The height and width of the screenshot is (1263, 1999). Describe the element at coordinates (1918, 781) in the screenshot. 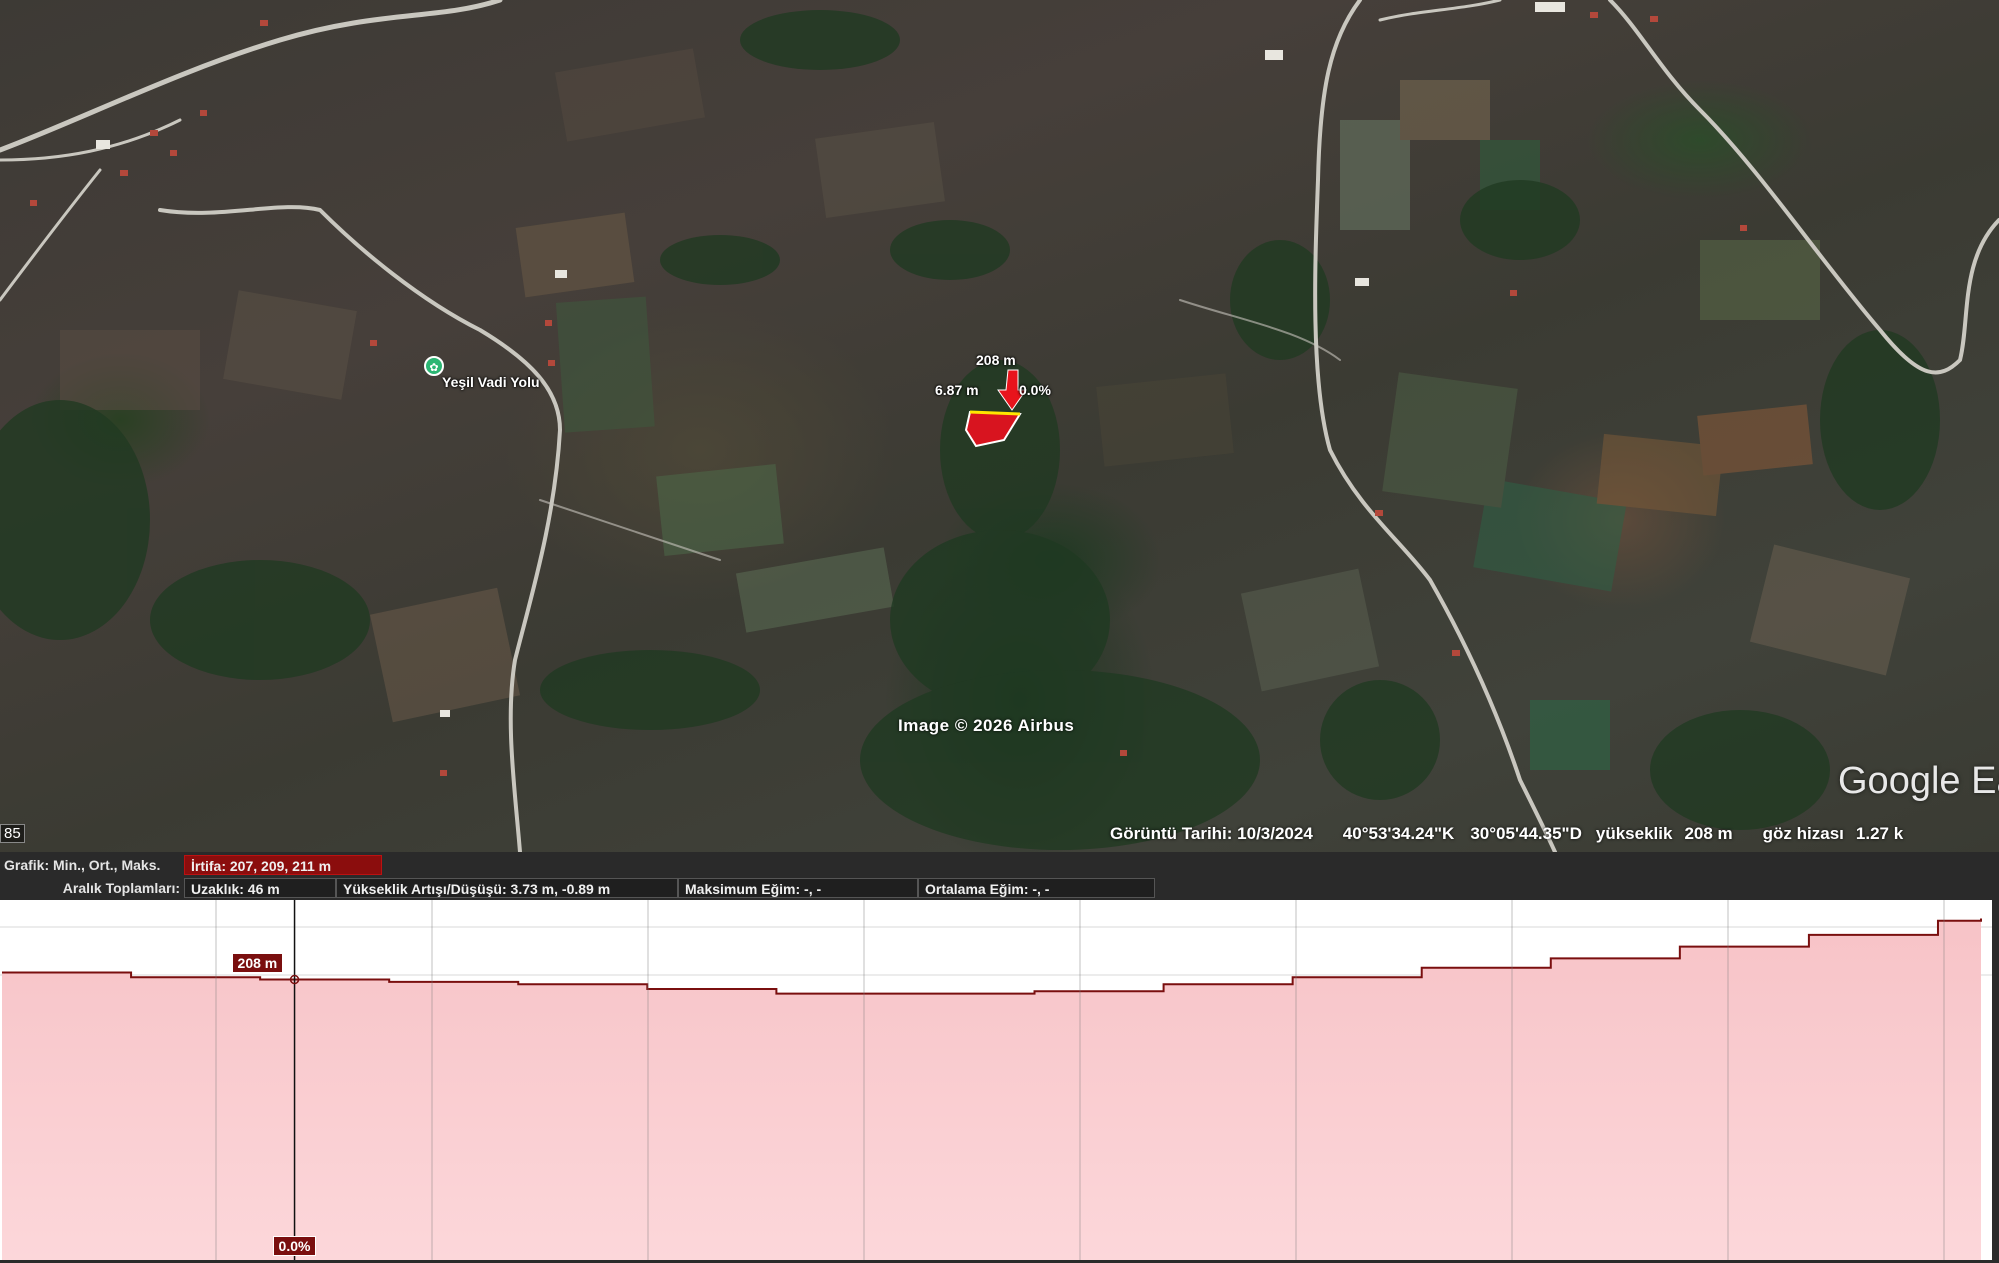

I see `google-earth-logo: Google Ea` at that location.